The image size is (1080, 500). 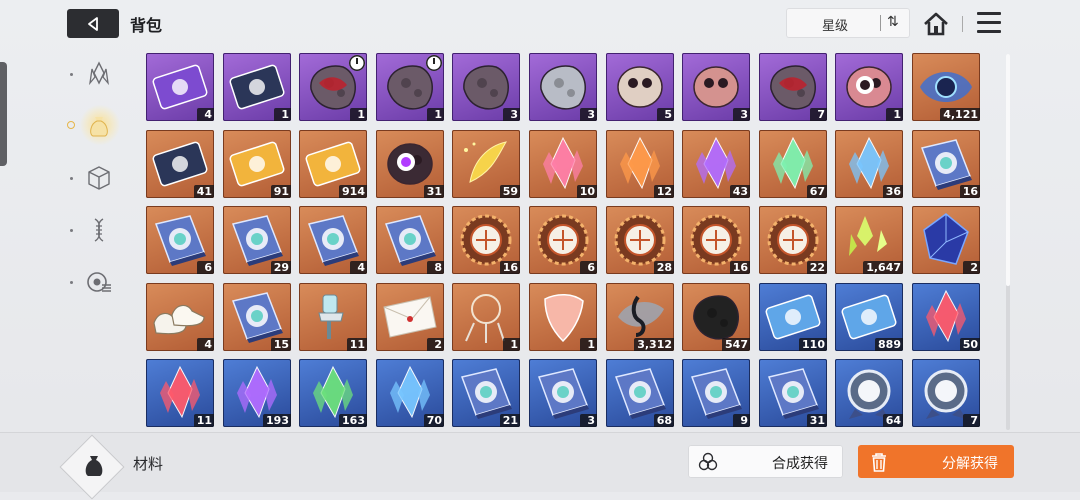 I want to click on sidebar-item-gene, so click(x=96, y=231).